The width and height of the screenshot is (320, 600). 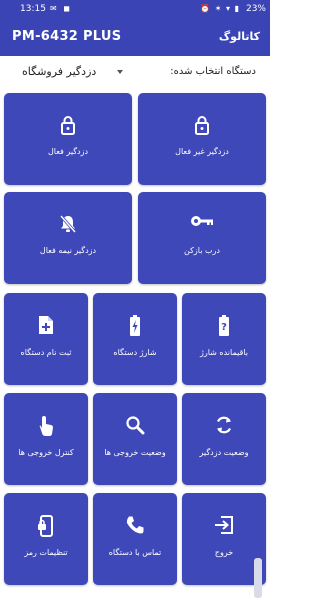 I want to click on activate-alarm-button: دزدگیر فعال, so click(x=68, y=139).